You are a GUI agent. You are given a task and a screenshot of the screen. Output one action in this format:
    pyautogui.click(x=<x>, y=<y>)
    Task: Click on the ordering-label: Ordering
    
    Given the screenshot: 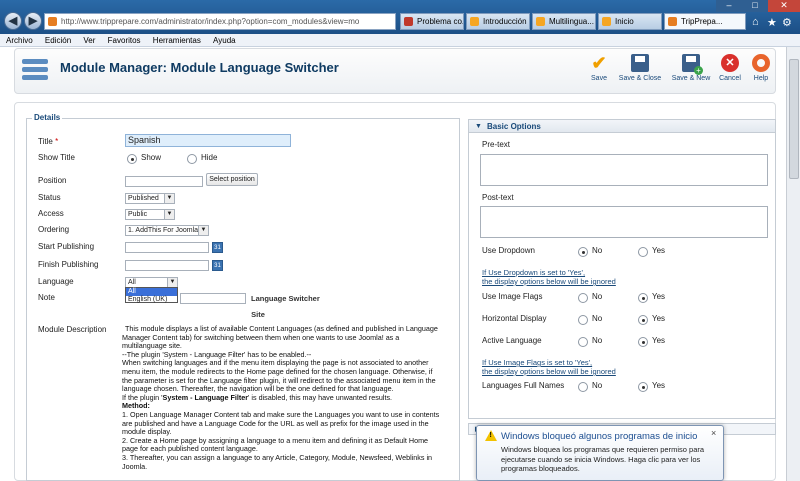 What is the action you would take?
    pyautogui.click(x=54, y=229)
    